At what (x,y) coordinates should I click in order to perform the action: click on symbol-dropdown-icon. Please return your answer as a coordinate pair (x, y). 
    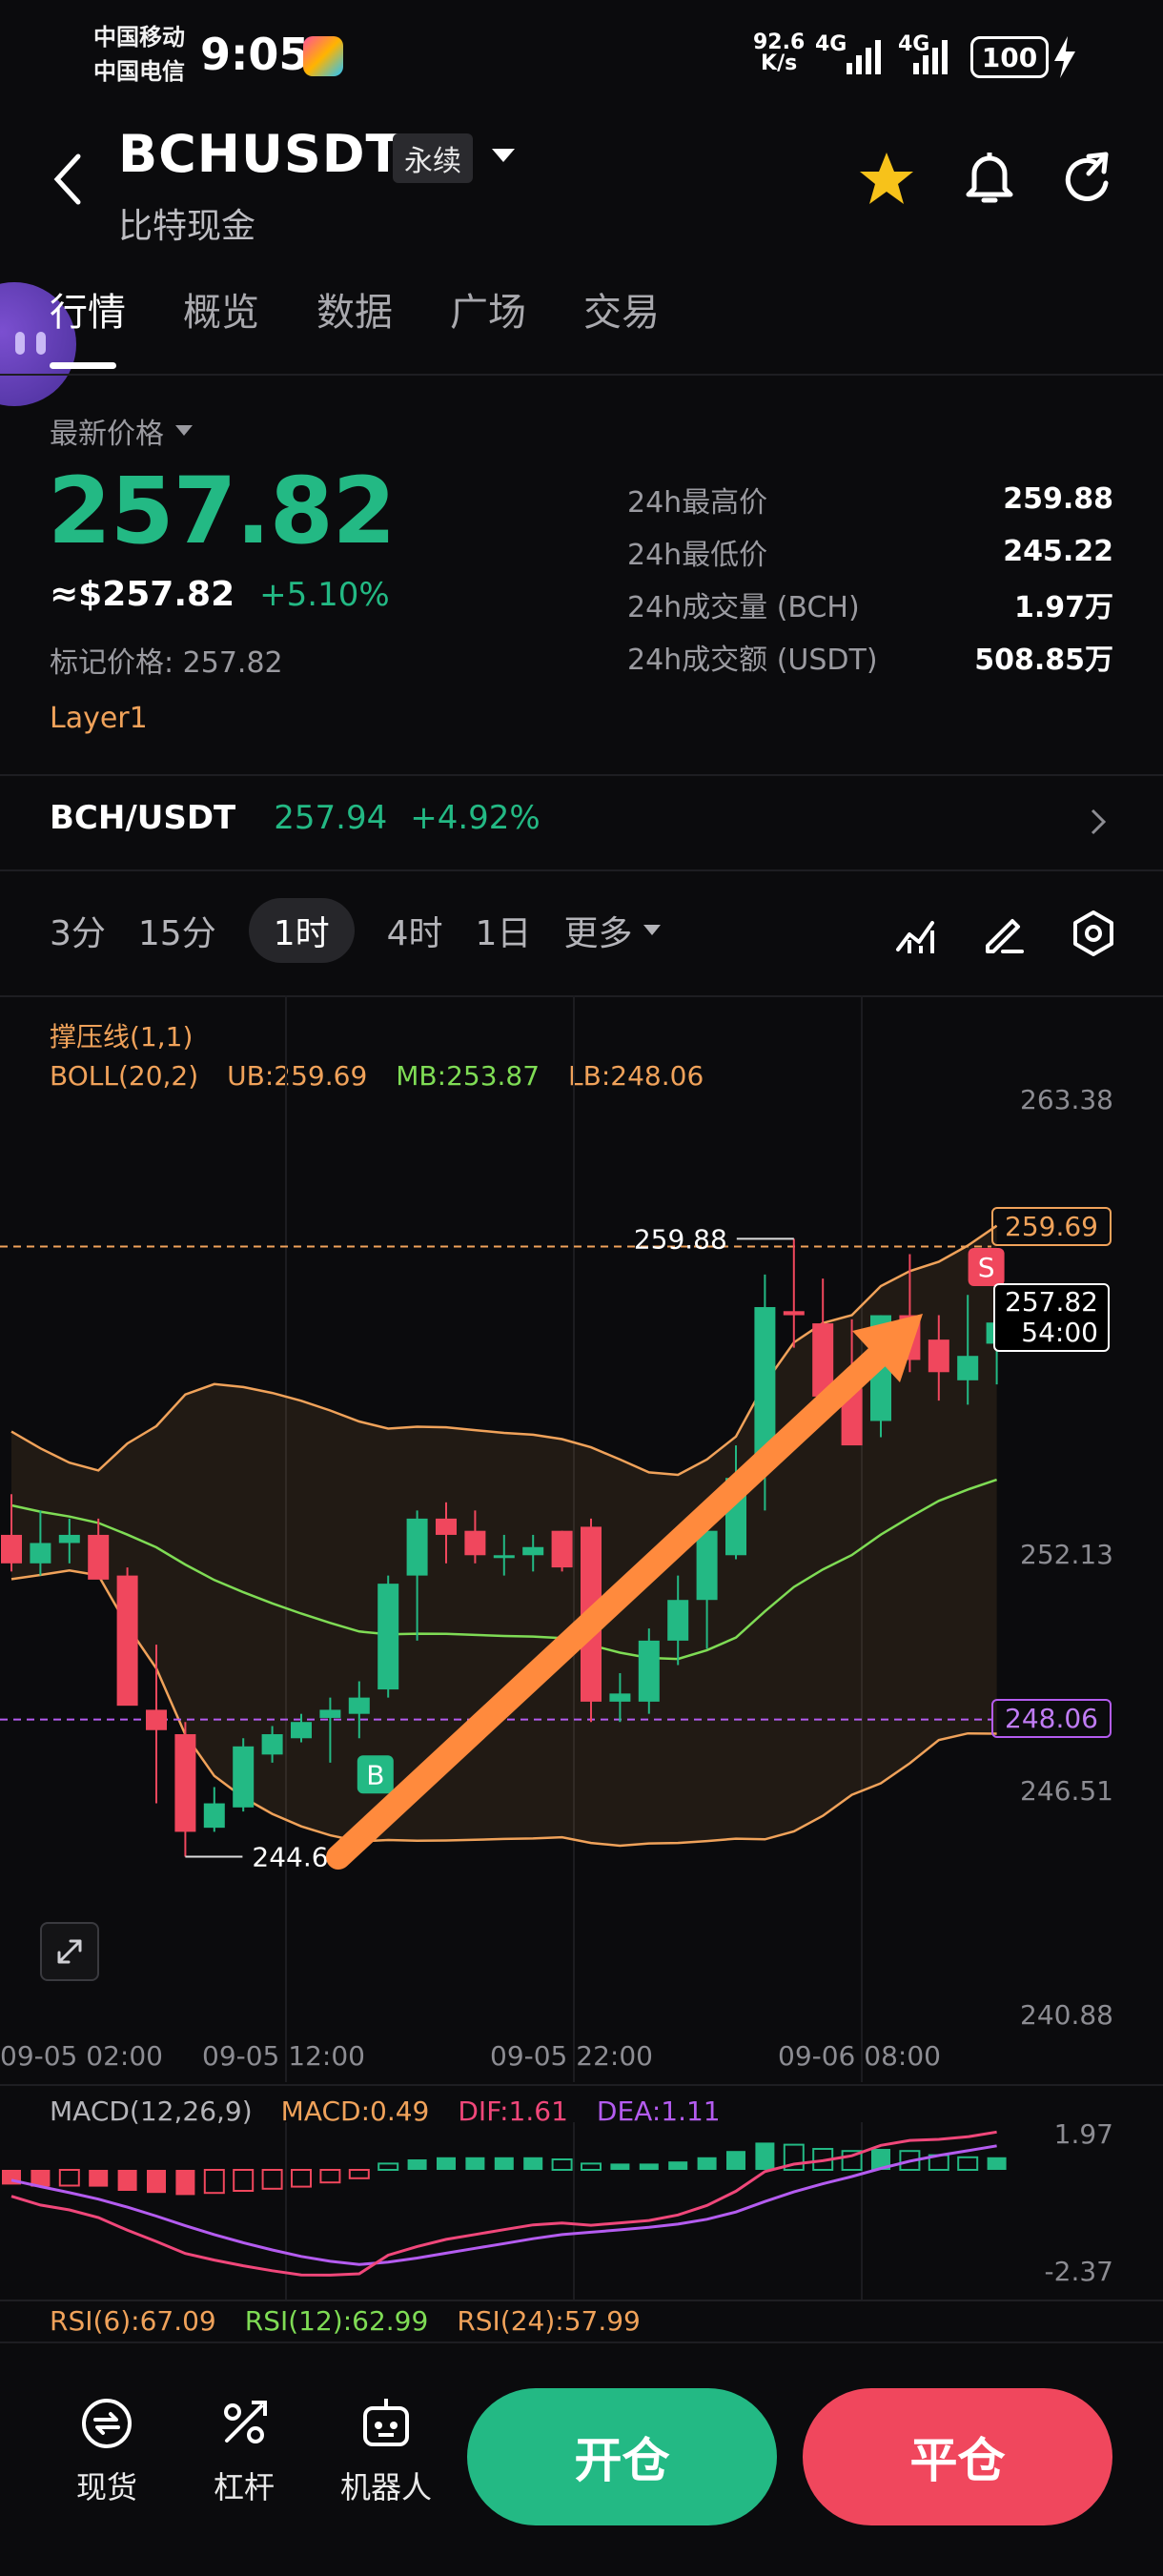
    Looking at the image, I should click on (503, 156).